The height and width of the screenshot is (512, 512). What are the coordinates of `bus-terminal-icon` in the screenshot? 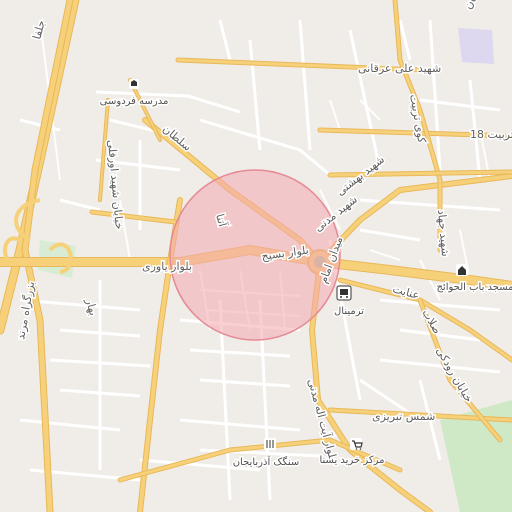 It's located at (344, 293).